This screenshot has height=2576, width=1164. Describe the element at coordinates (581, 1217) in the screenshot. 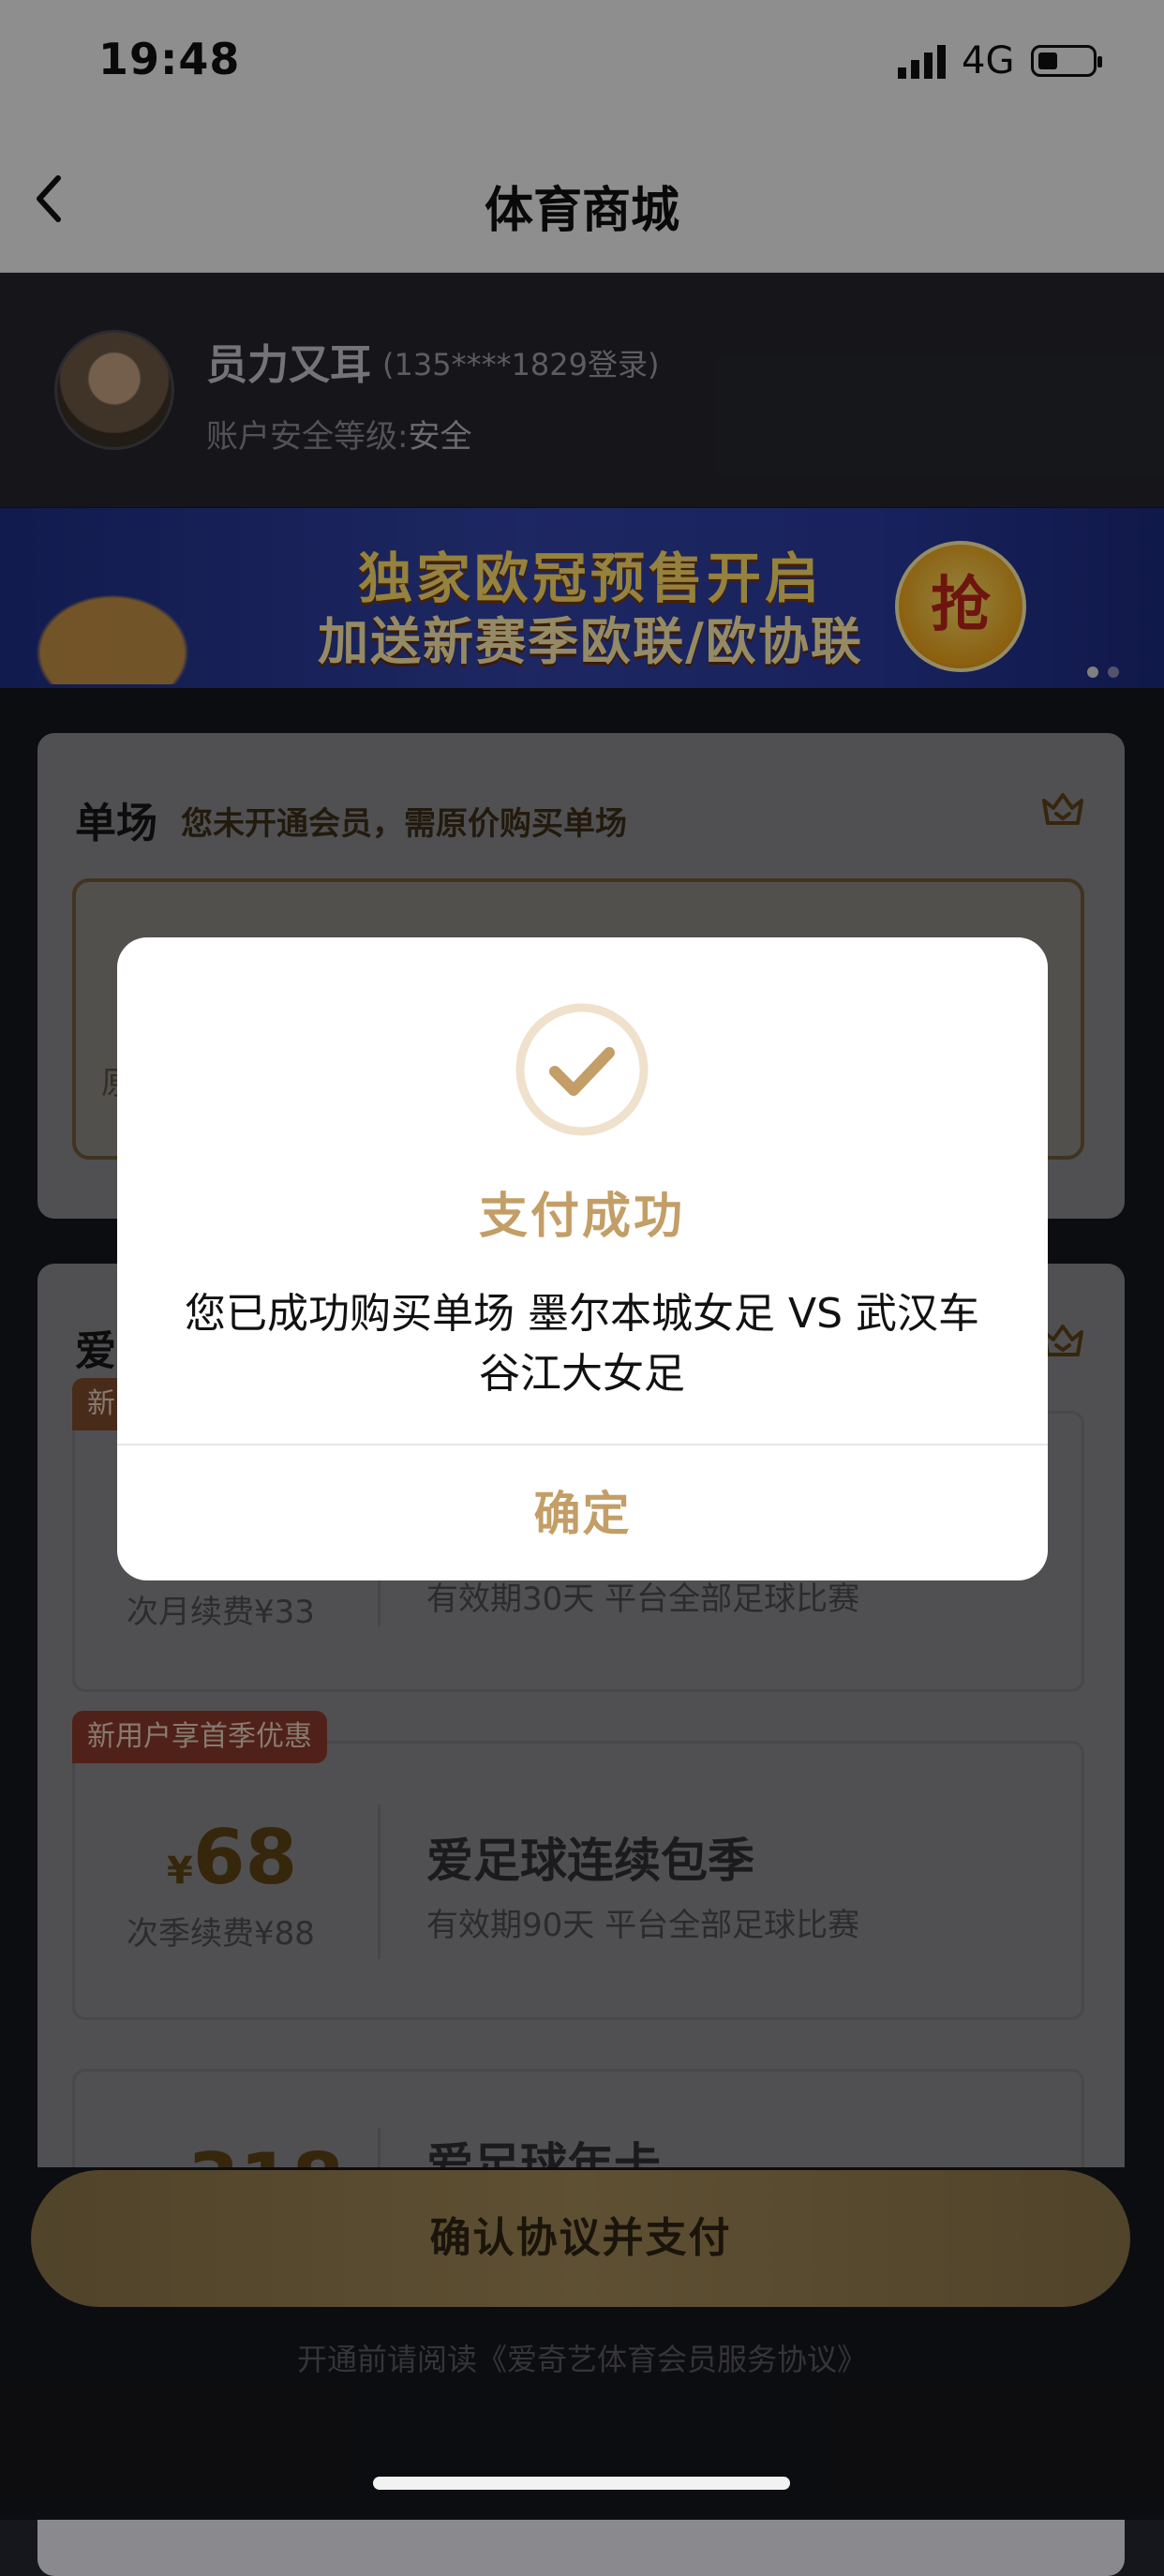

I see `dialog-title: 支付成功` at that location.